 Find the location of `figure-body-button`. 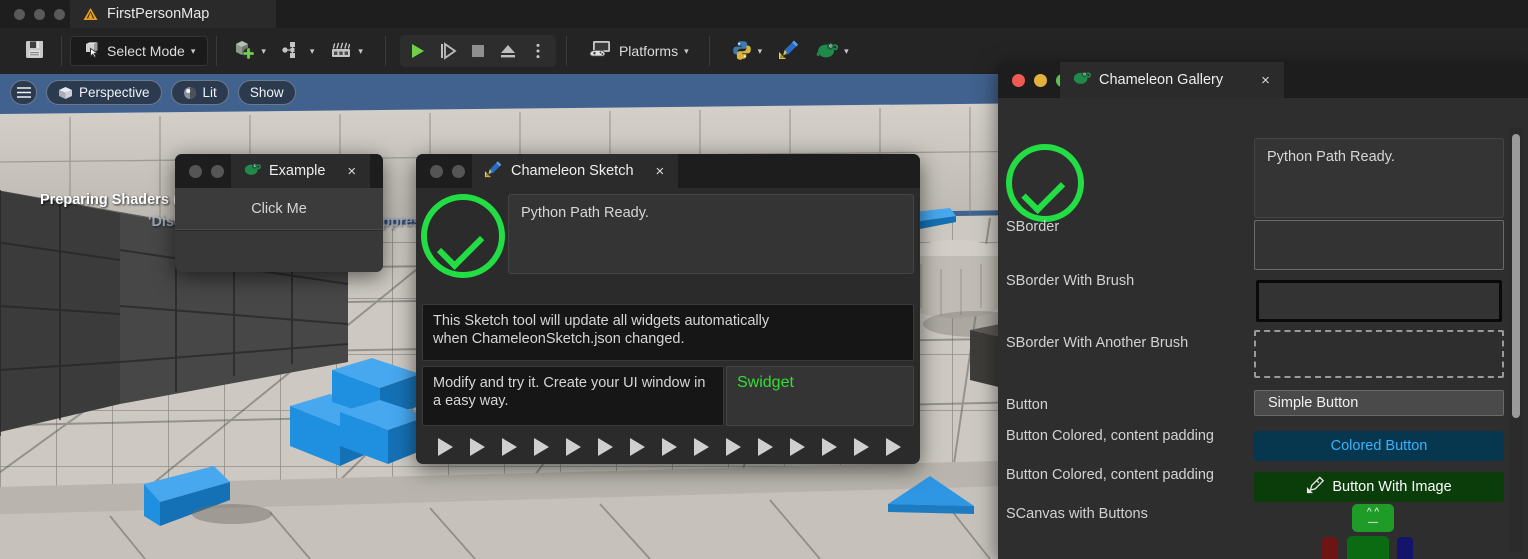

figure-body-button is located at coordinates (1368, 547).